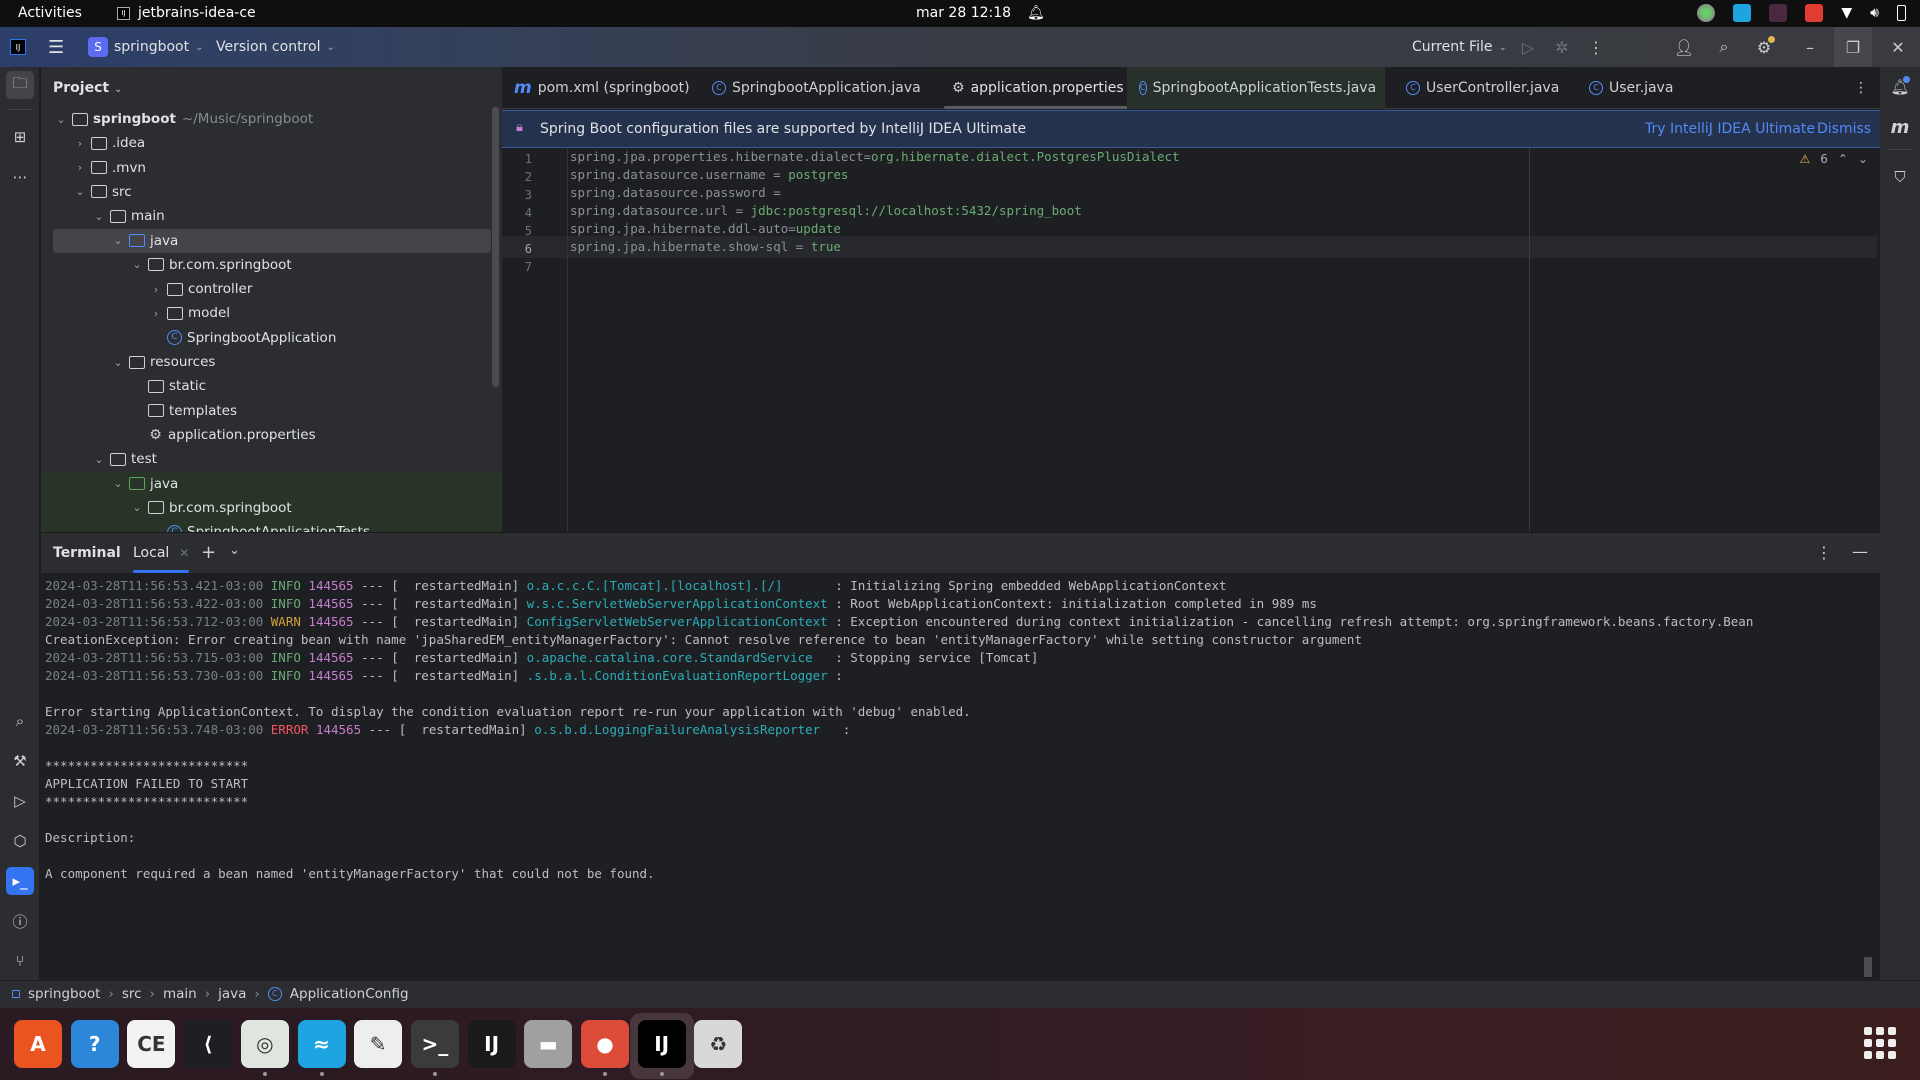  I want to click on structure-icon: ⊞, so click(20, 137).